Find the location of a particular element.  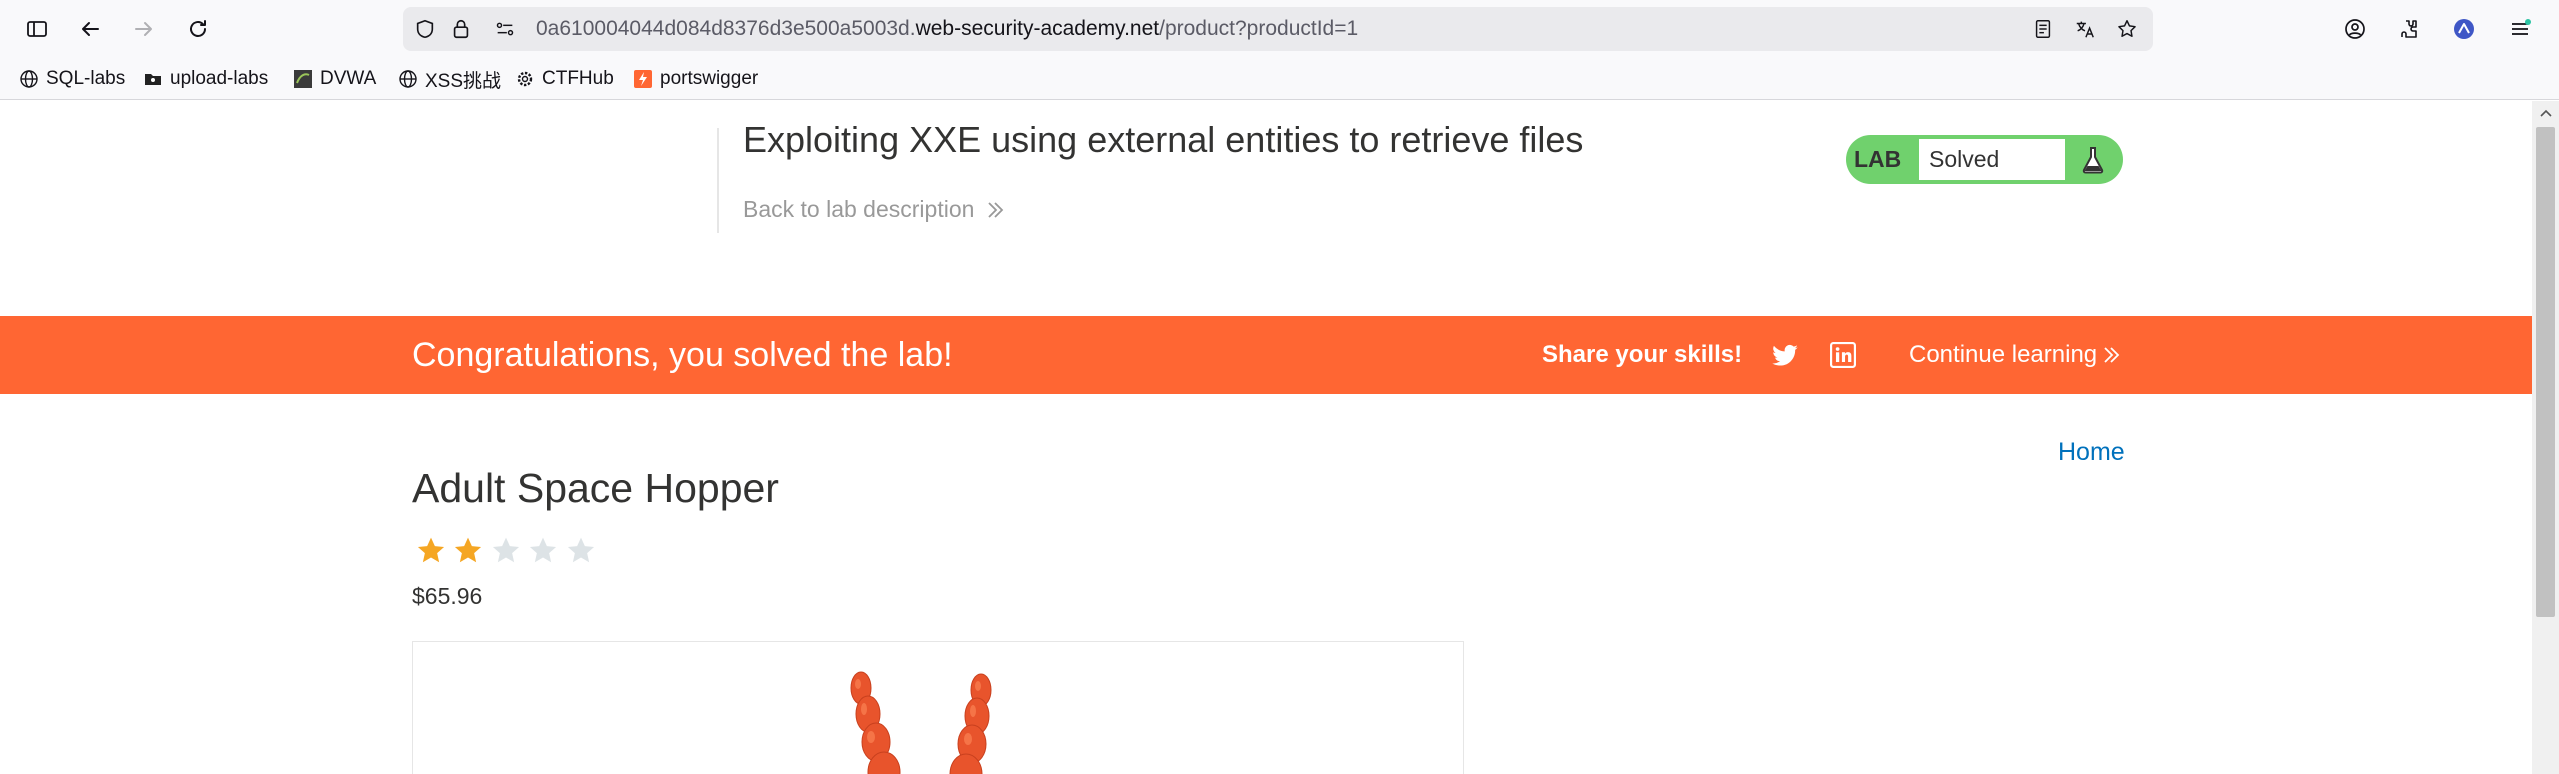

bookmark-label: portswigger is located at coordinates (709, 78).